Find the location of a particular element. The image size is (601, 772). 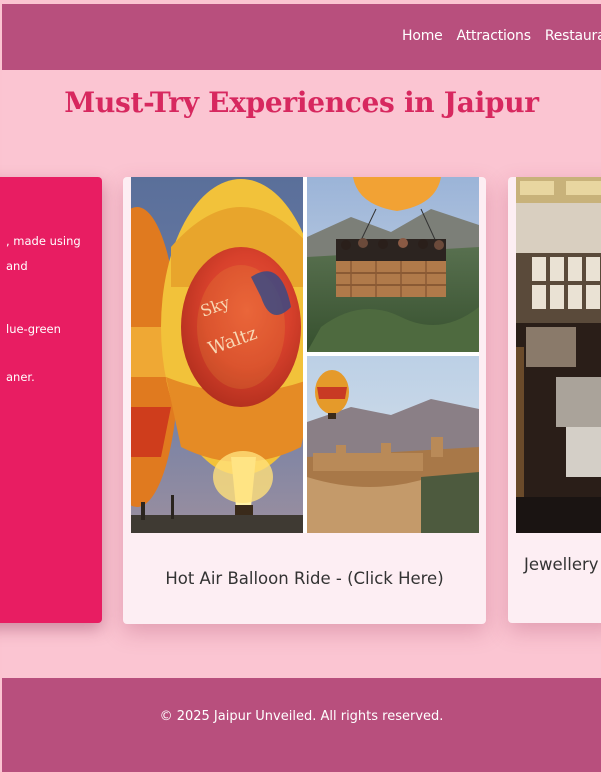

card-description-line: lue-green is located at coordinates (33, 329).